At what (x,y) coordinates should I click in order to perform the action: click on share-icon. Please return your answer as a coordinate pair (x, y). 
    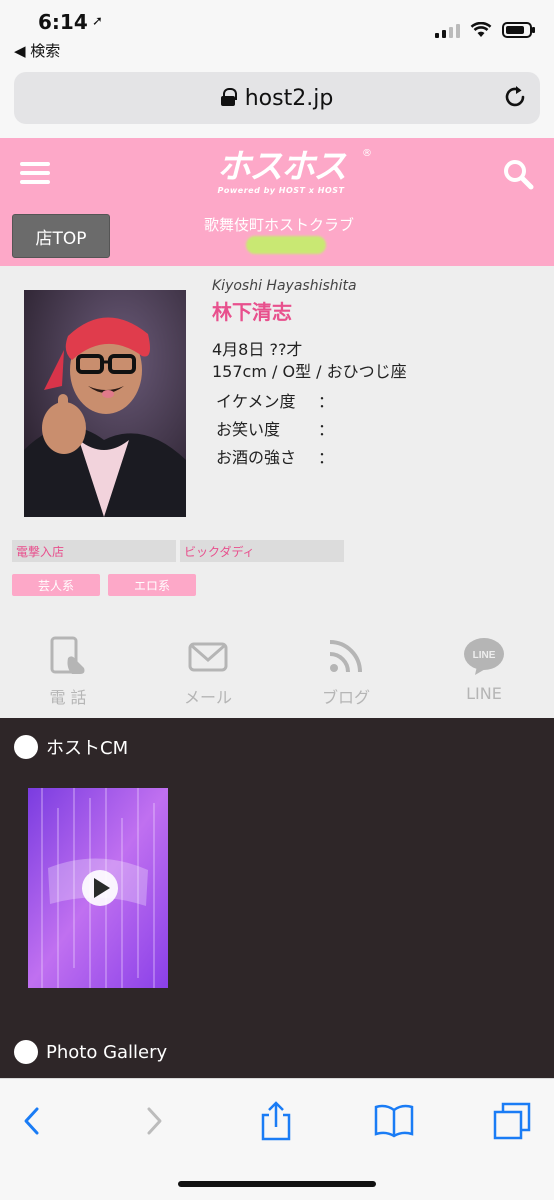
    Looking at the image, I should click on (276, 1121).